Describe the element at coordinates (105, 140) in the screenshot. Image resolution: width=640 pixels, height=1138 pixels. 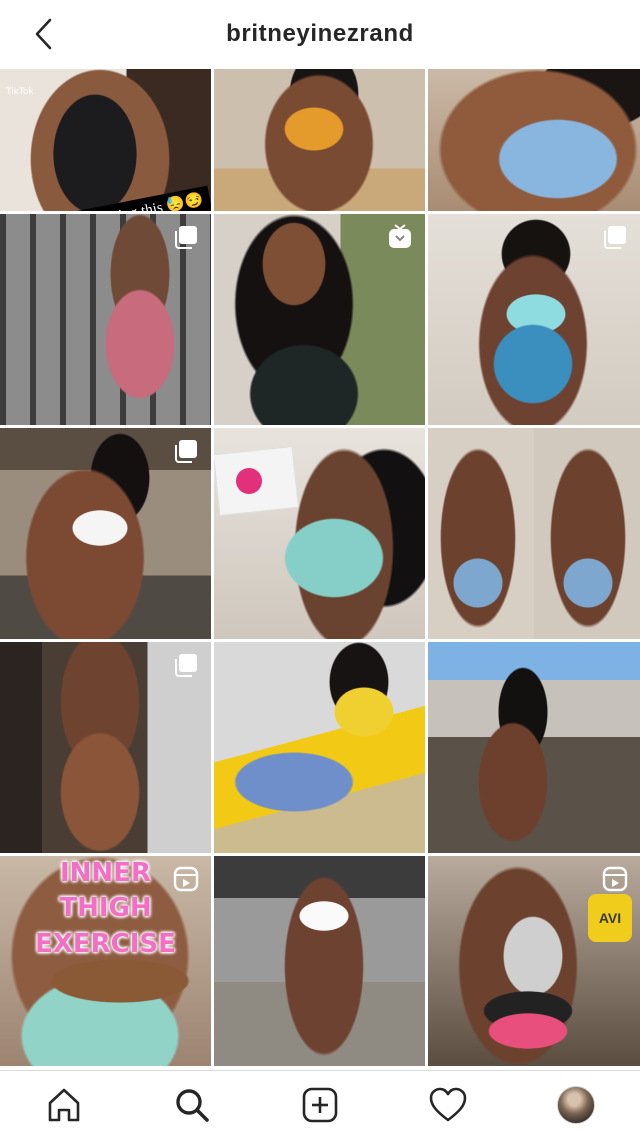
I see `post-thumbnail: TikTok I can't stand hearing this 😓😏` at that location.